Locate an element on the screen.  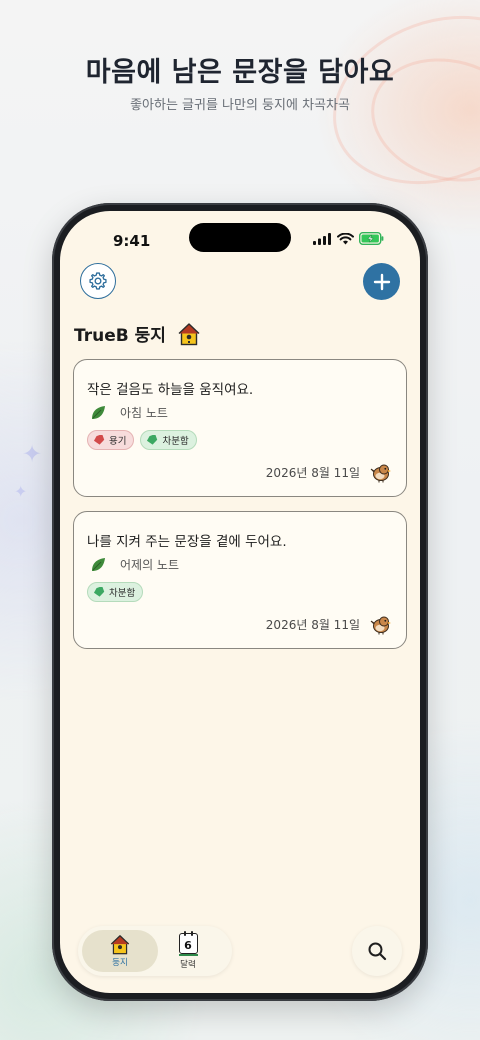
note-info: 어제의 노트 is located at coordinates (134, 564).